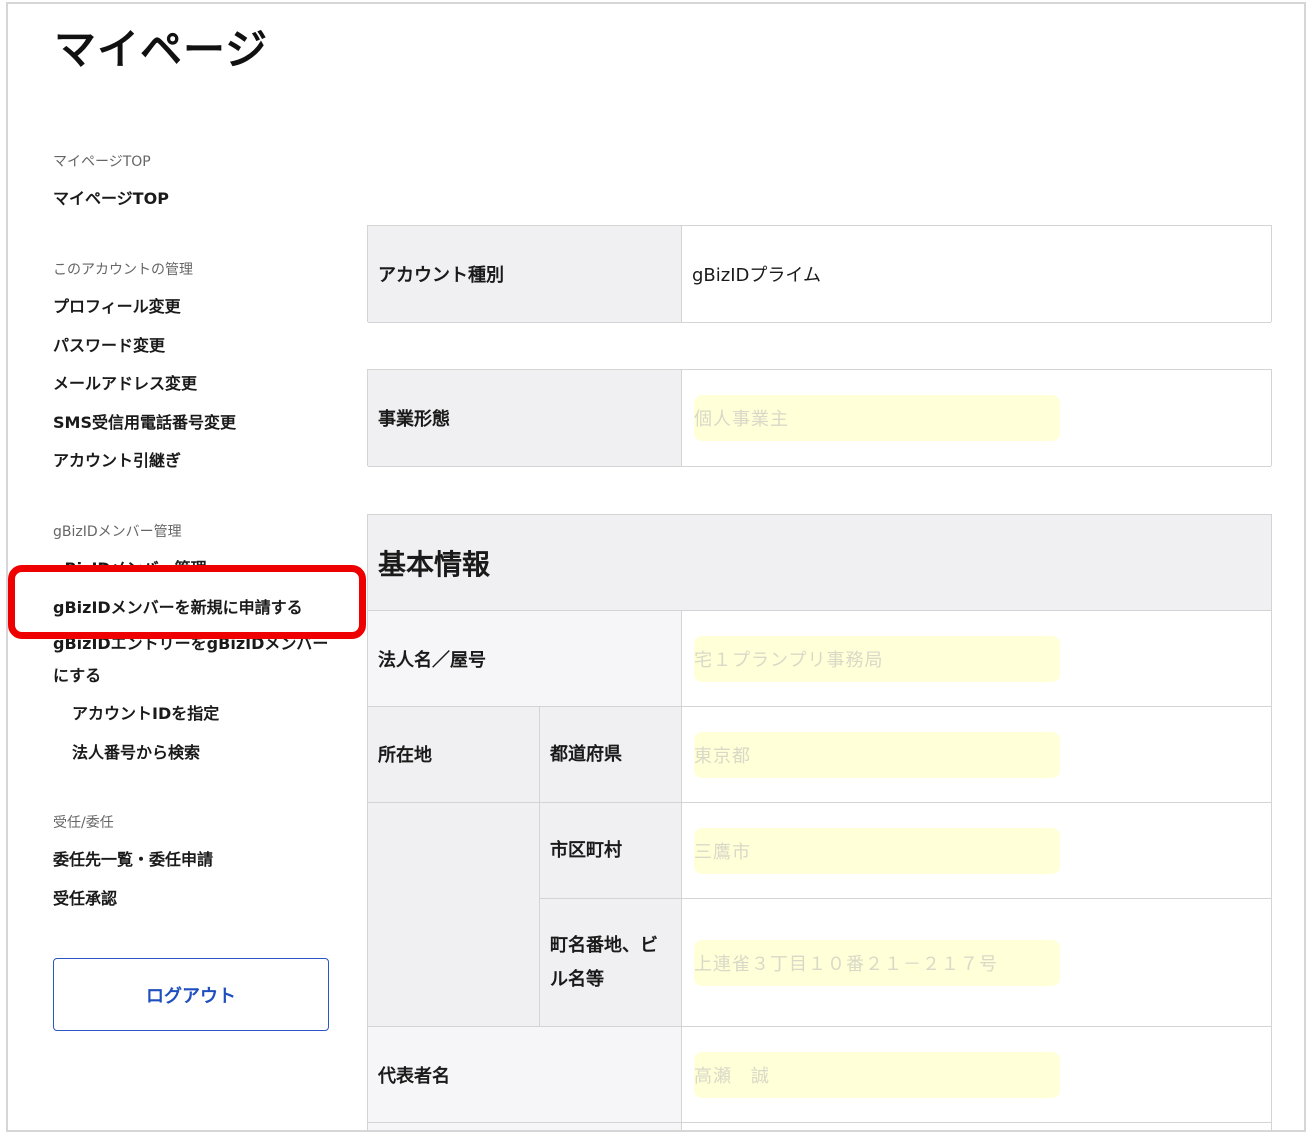 Image resolution: width=1312 pixels, height=1136 pixels. I want to click on sidebar-heading-account: このアカウントの管理, so click(123, 270).